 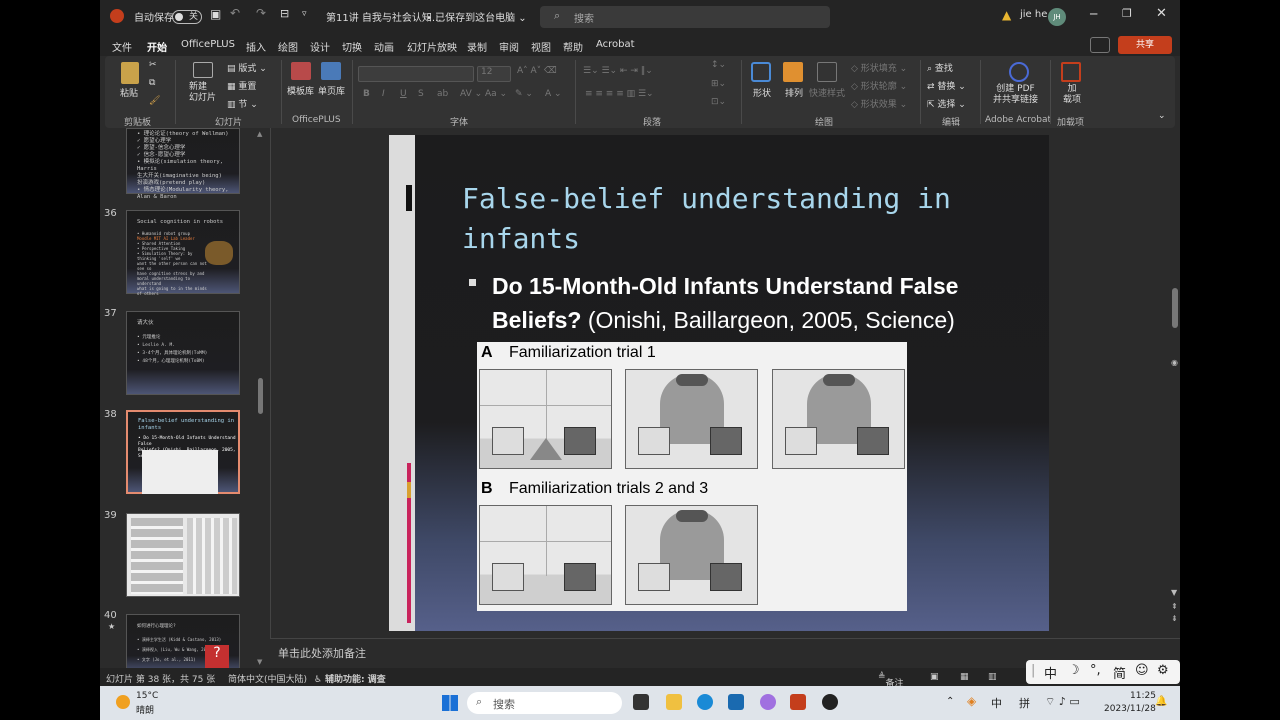 What do you see at coordinates (1072, 95) in the screenshot?
I see `addins-label: 加 载项` at bounding box center [1072, 95].